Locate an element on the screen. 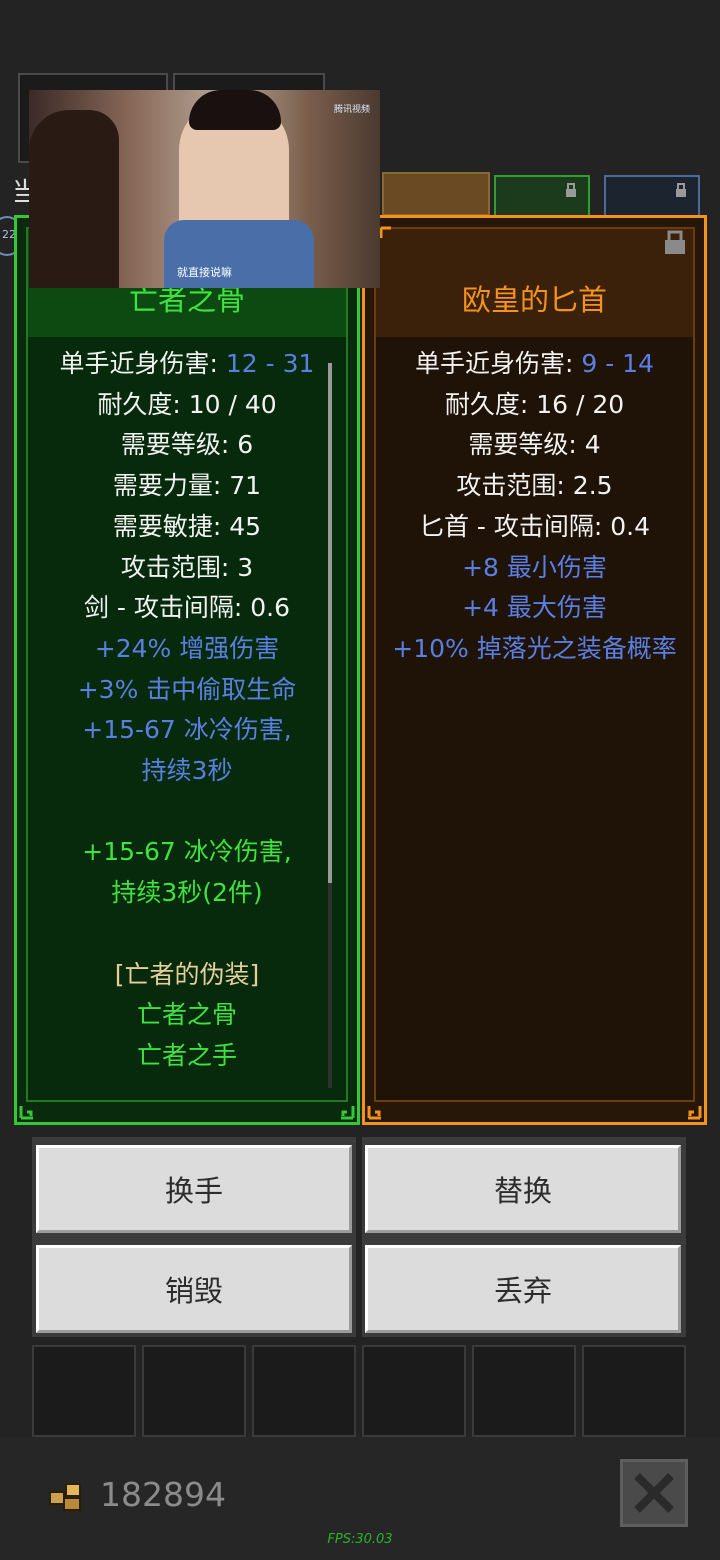 The image size is (720, 1560). discard-button: 丢弃 is located at coordinates (523, 1289).